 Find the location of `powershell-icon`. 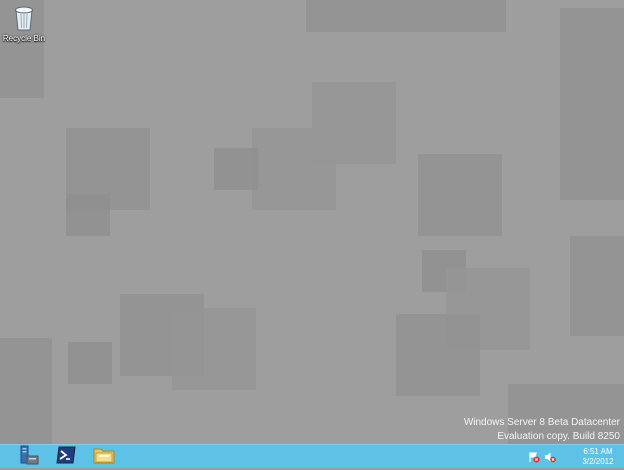

powershell-icon is located at coordinates (66, 457).